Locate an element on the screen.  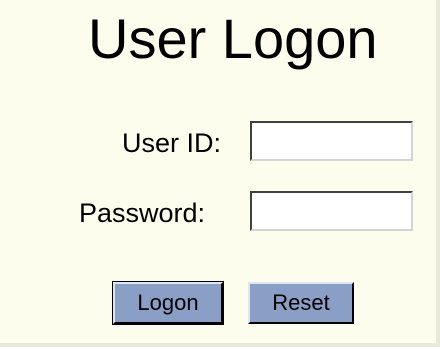
reset-button: Reset is located at coordinates (301, 303).